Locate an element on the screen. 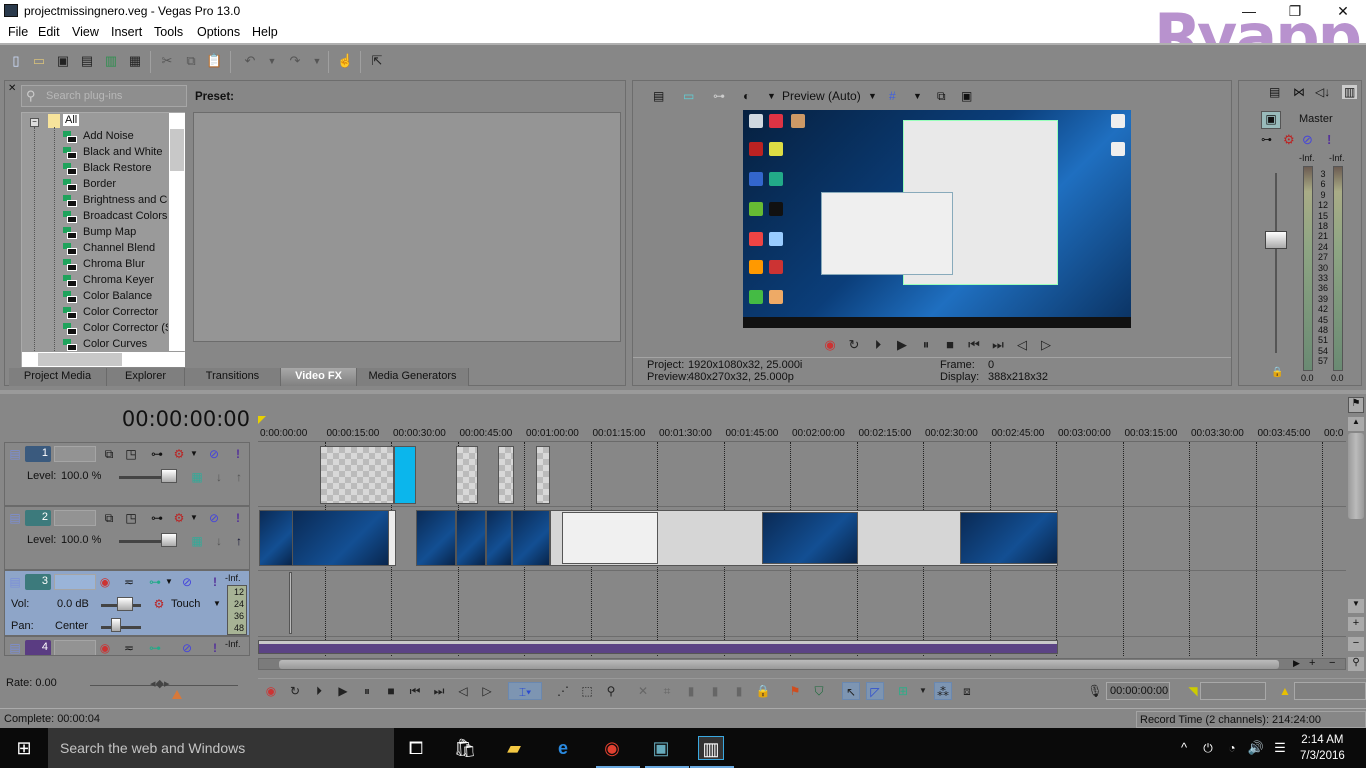 The height and width of the screenshot is (768, 1366). zoom-in-time-icon: + is located at coordinates (1312, 663).